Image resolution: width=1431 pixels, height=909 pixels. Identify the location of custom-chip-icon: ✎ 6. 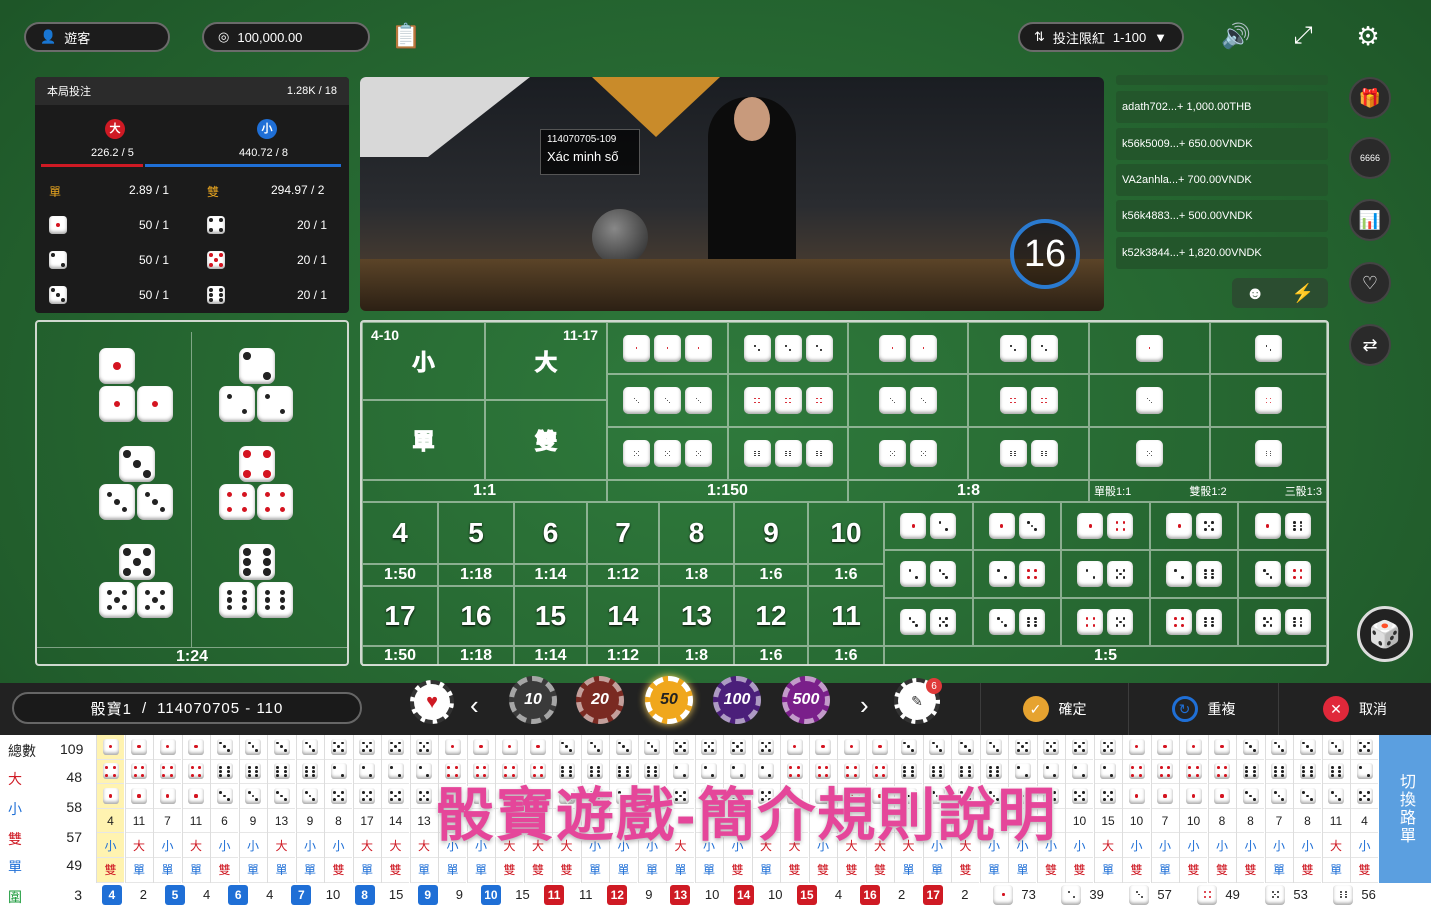
(918, 701).